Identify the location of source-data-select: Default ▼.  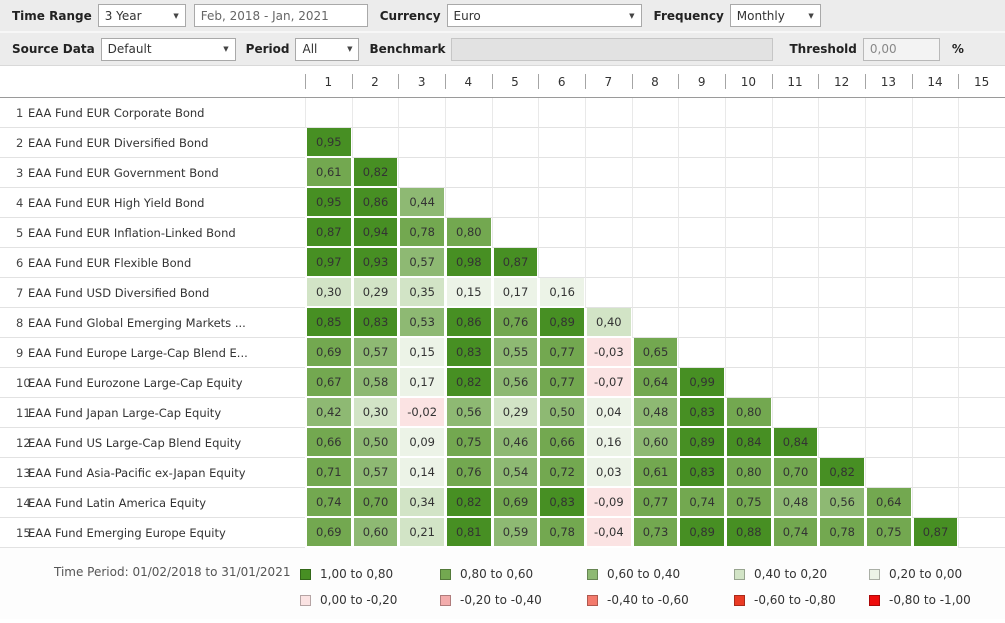
(168, 49).